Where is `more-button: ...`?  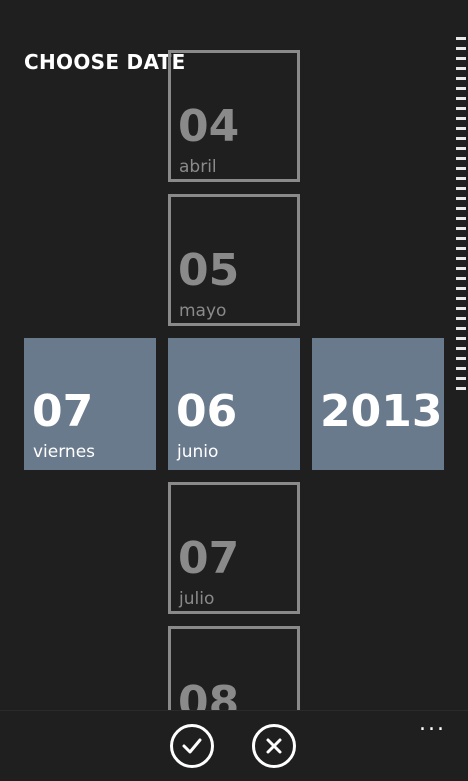
more-button: ... is located at coordinates (432, 724).